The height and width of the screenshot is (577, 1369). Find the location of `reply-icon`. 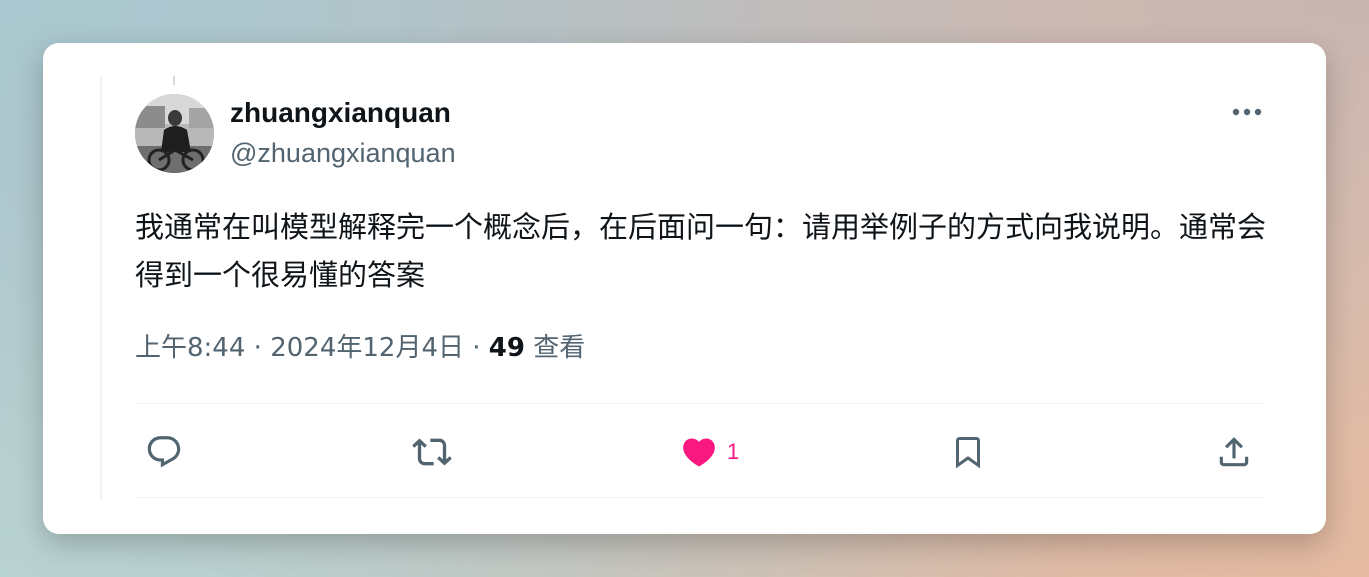

reply-icon is located at coordinates (164, 452).